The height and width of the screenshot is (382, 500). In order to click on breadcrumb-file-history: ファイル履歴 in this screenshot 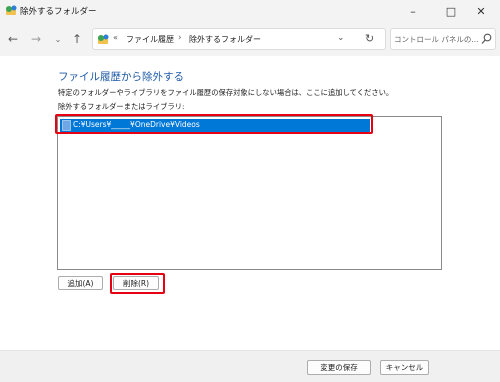, I will do `click(150, 39)`.